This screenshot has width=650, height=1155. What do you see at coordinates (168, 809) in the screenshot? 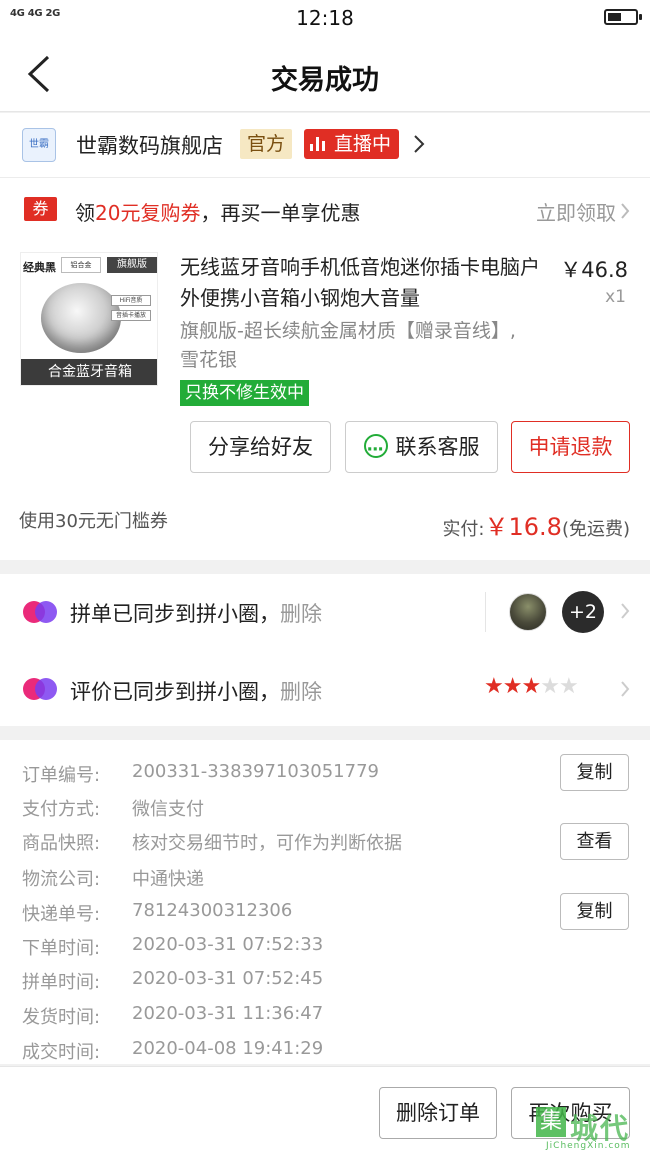
I see `detail-value: 微信支付` at bounding box center [168, 809].